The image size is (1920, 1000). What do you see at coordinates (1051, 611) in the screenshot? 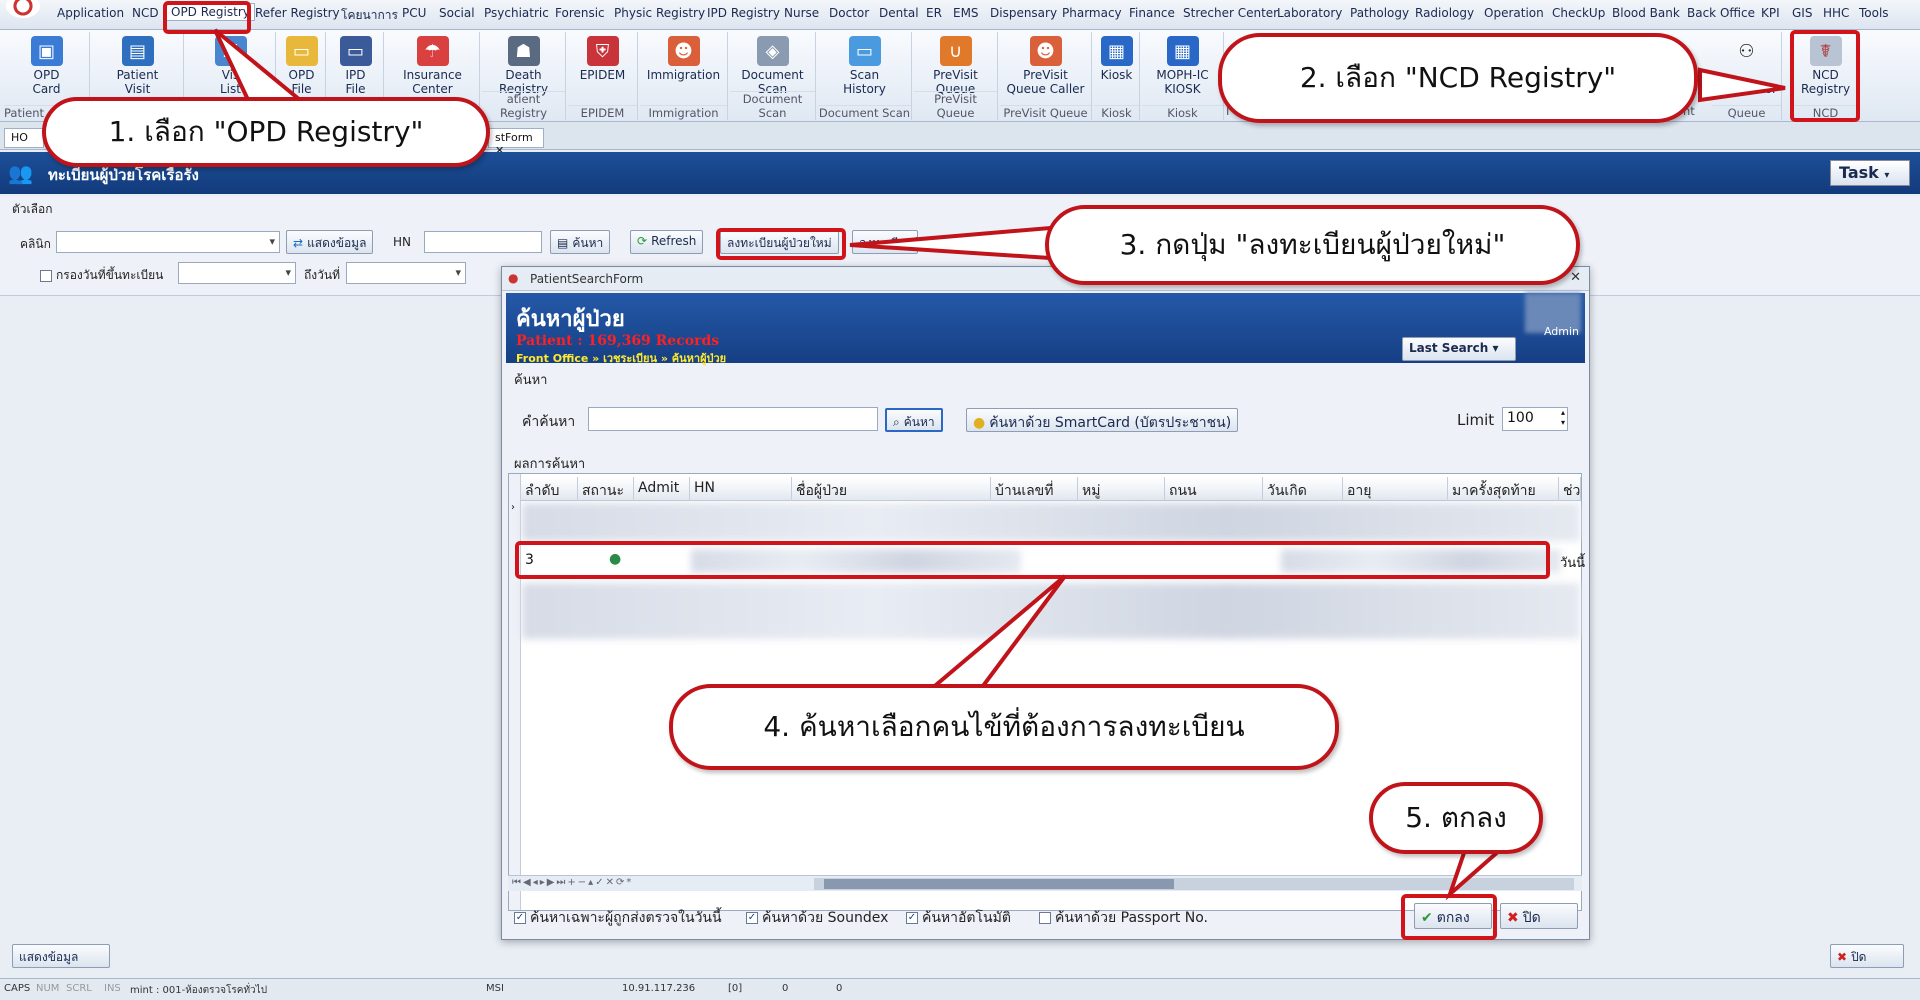
I see `blurred-rows` at bounding box center [1051, 611].